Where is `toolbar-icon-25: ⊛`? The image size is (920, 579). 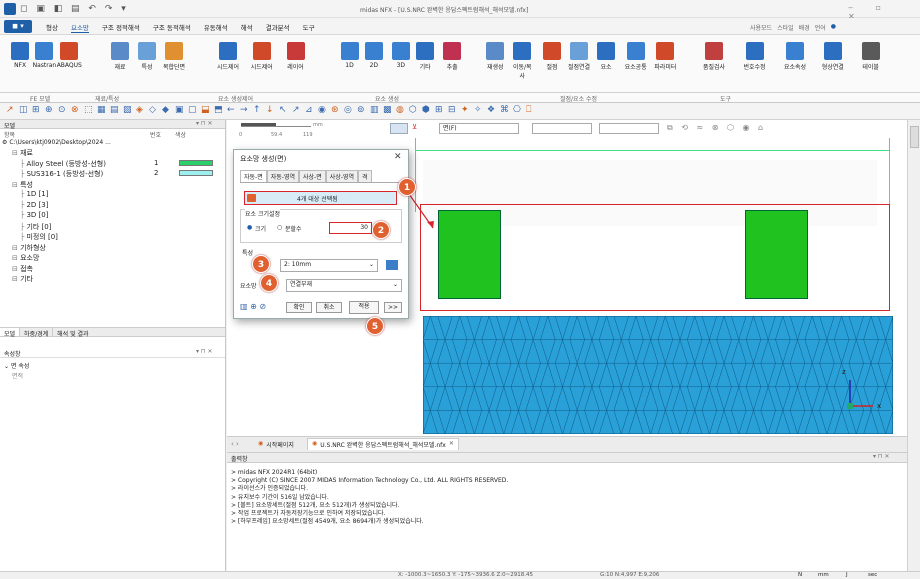 toolbar-icon-25: ⊛ is located at coordinates (335, 110).